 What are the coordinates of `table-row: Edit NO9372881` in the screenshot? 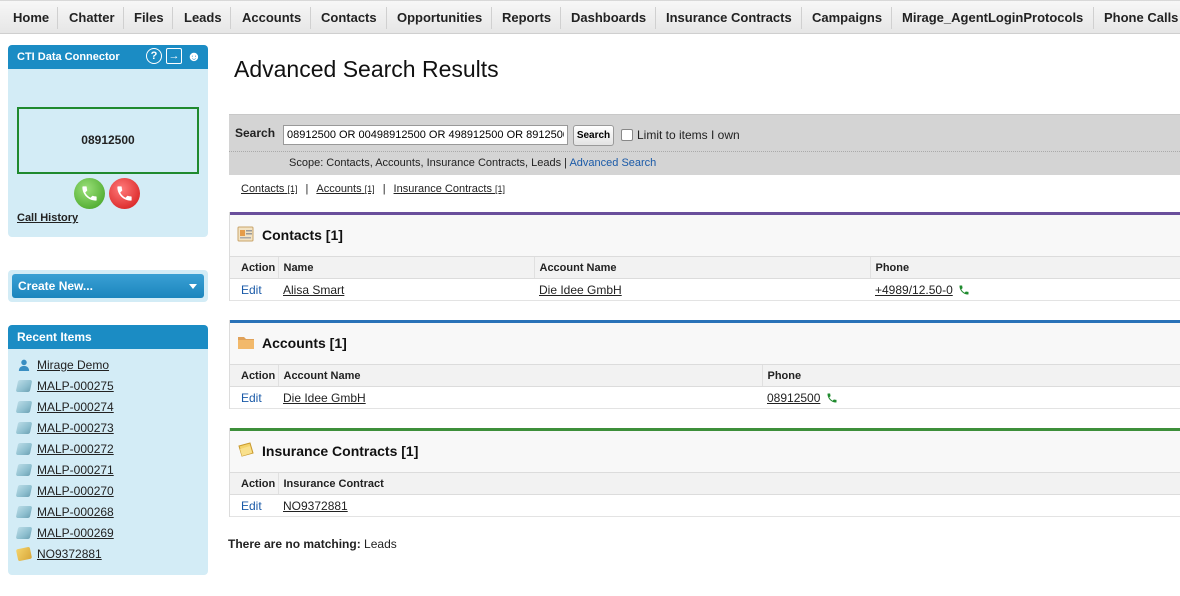 It's located at (705, 505).